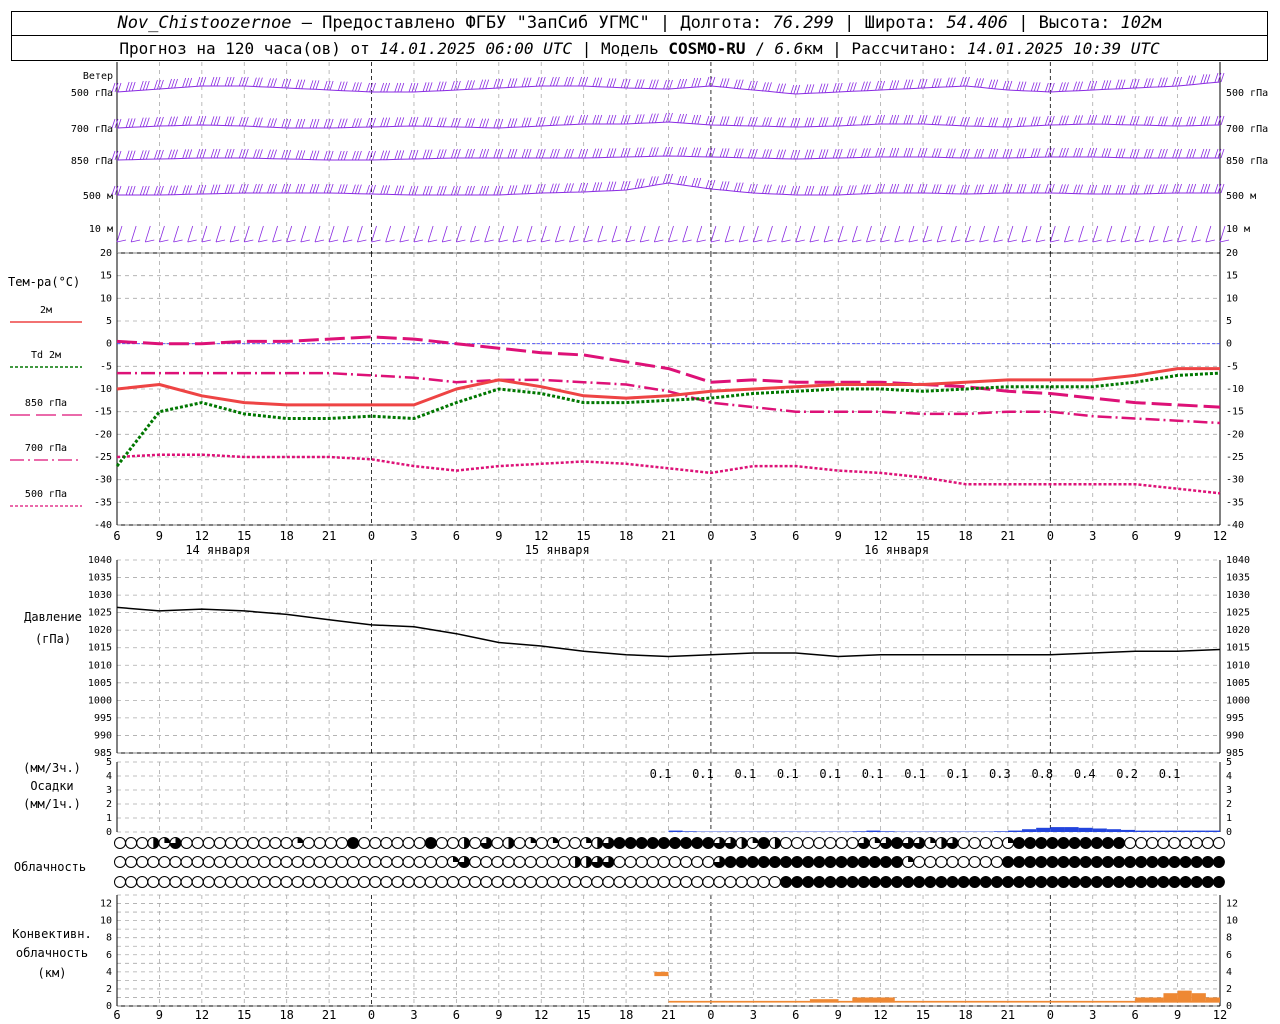 Image resolution: width=1280 pixels, height=1024 pixels. What do you see at coordinates (51, 786) in the screenshot?
I see `precip-title: Осадки` at bounding box center [51, 786].